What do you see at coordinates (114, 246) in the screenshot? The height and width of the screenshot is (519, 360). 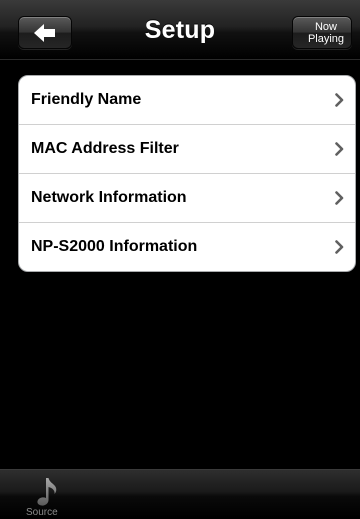 I see `list-item-label: NP-S2000 Information` at bounding box center [114, 246].